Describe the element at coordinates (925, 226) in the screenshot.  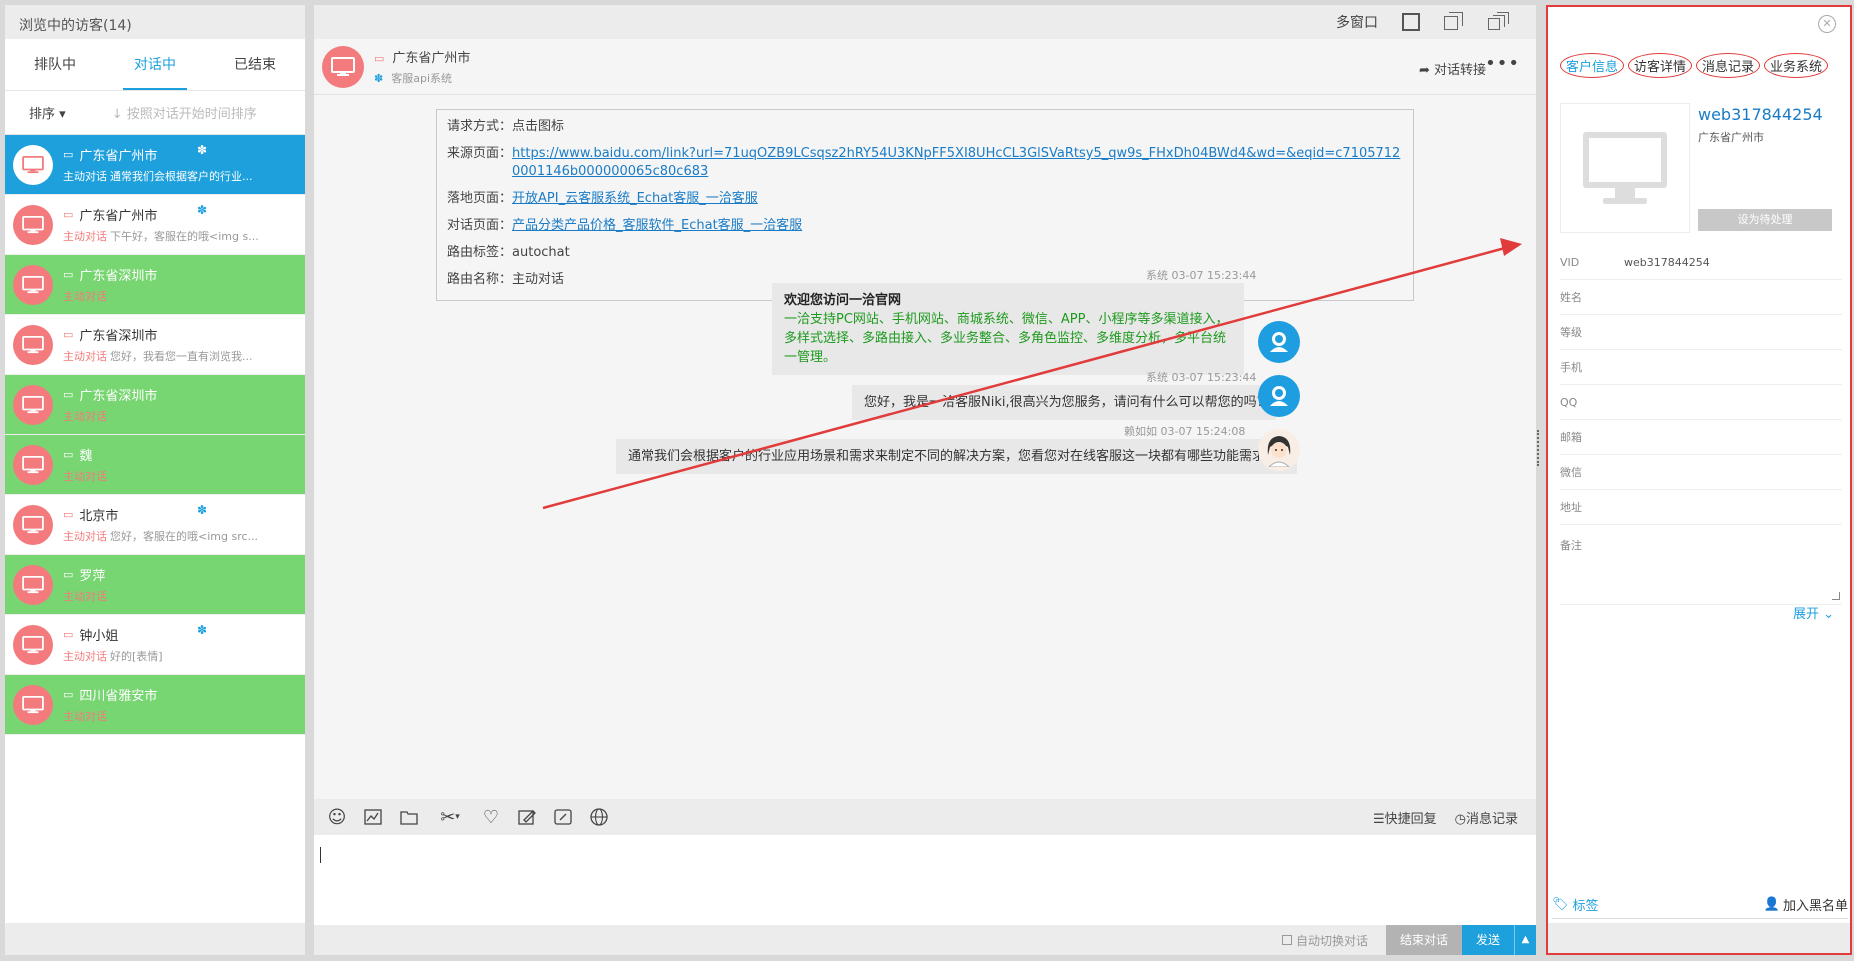
I see `info-row: 对话页面： 产品分类产品价格_客服软件_Echat客服_一洽客服` at that location.